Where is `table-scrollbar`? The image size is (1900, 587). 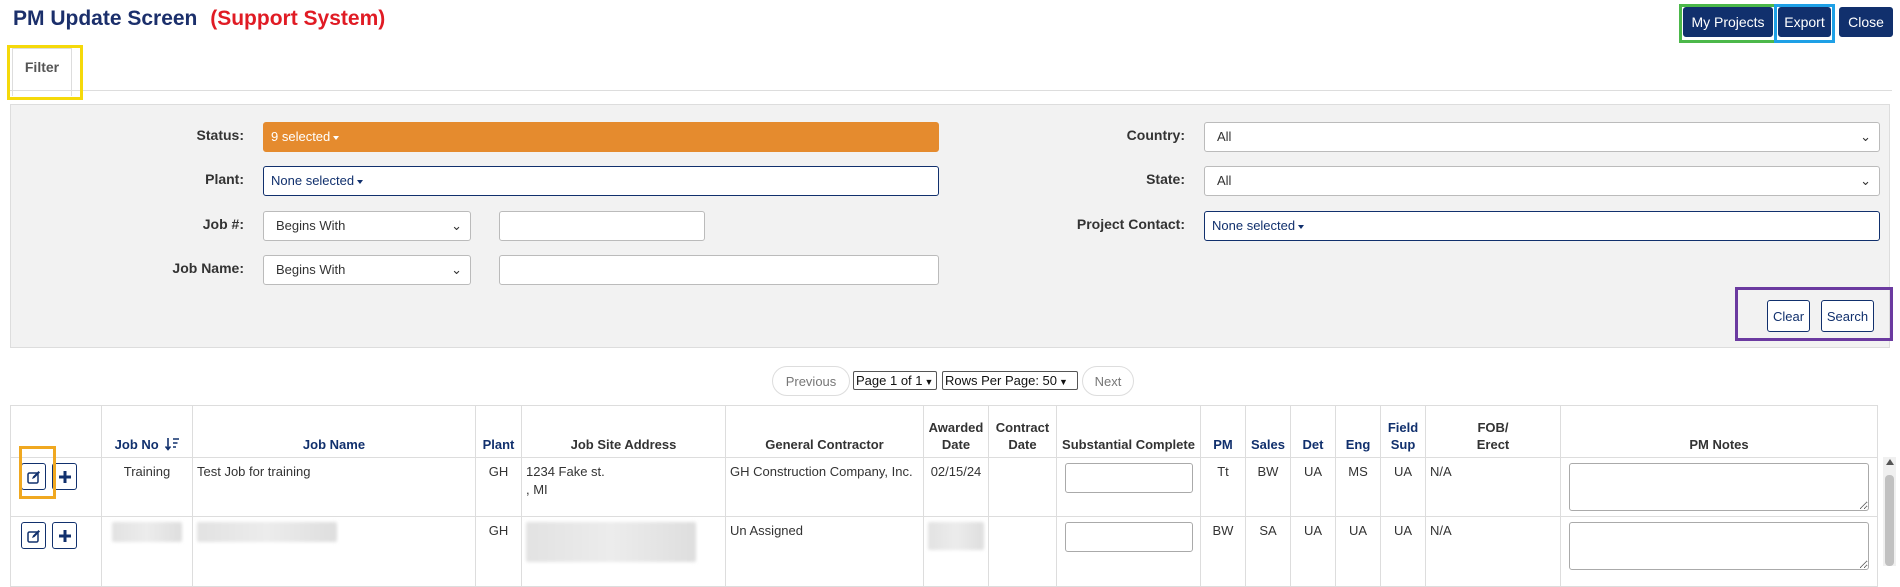 table-scrollbar is located at coordinates (1889, 511).